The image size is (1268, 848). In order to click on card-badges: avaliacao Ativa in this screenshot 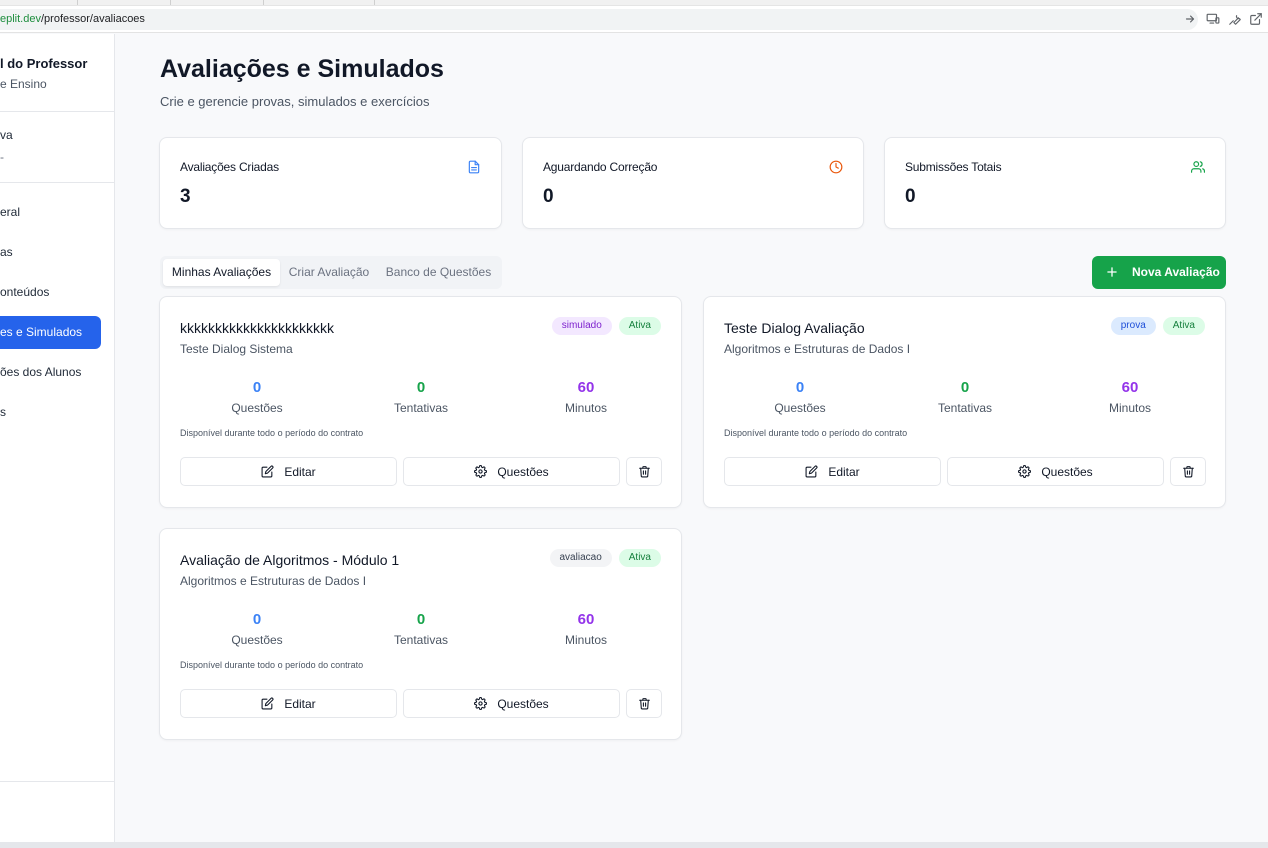, I will do `click(605, 558)`.